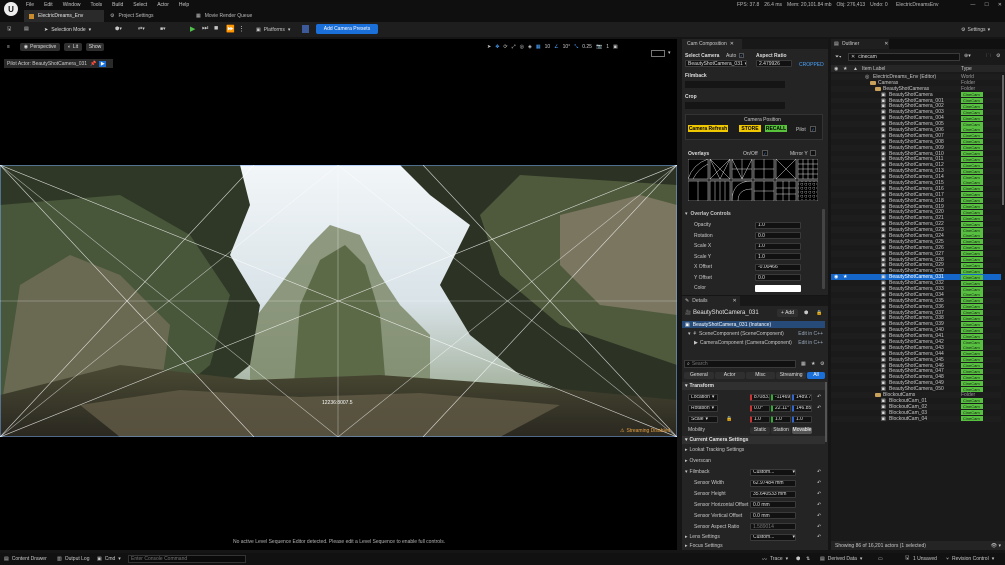 The height and width of the screenshot is (565, 1005). I want to click on grid-icon, so click(305, 29).